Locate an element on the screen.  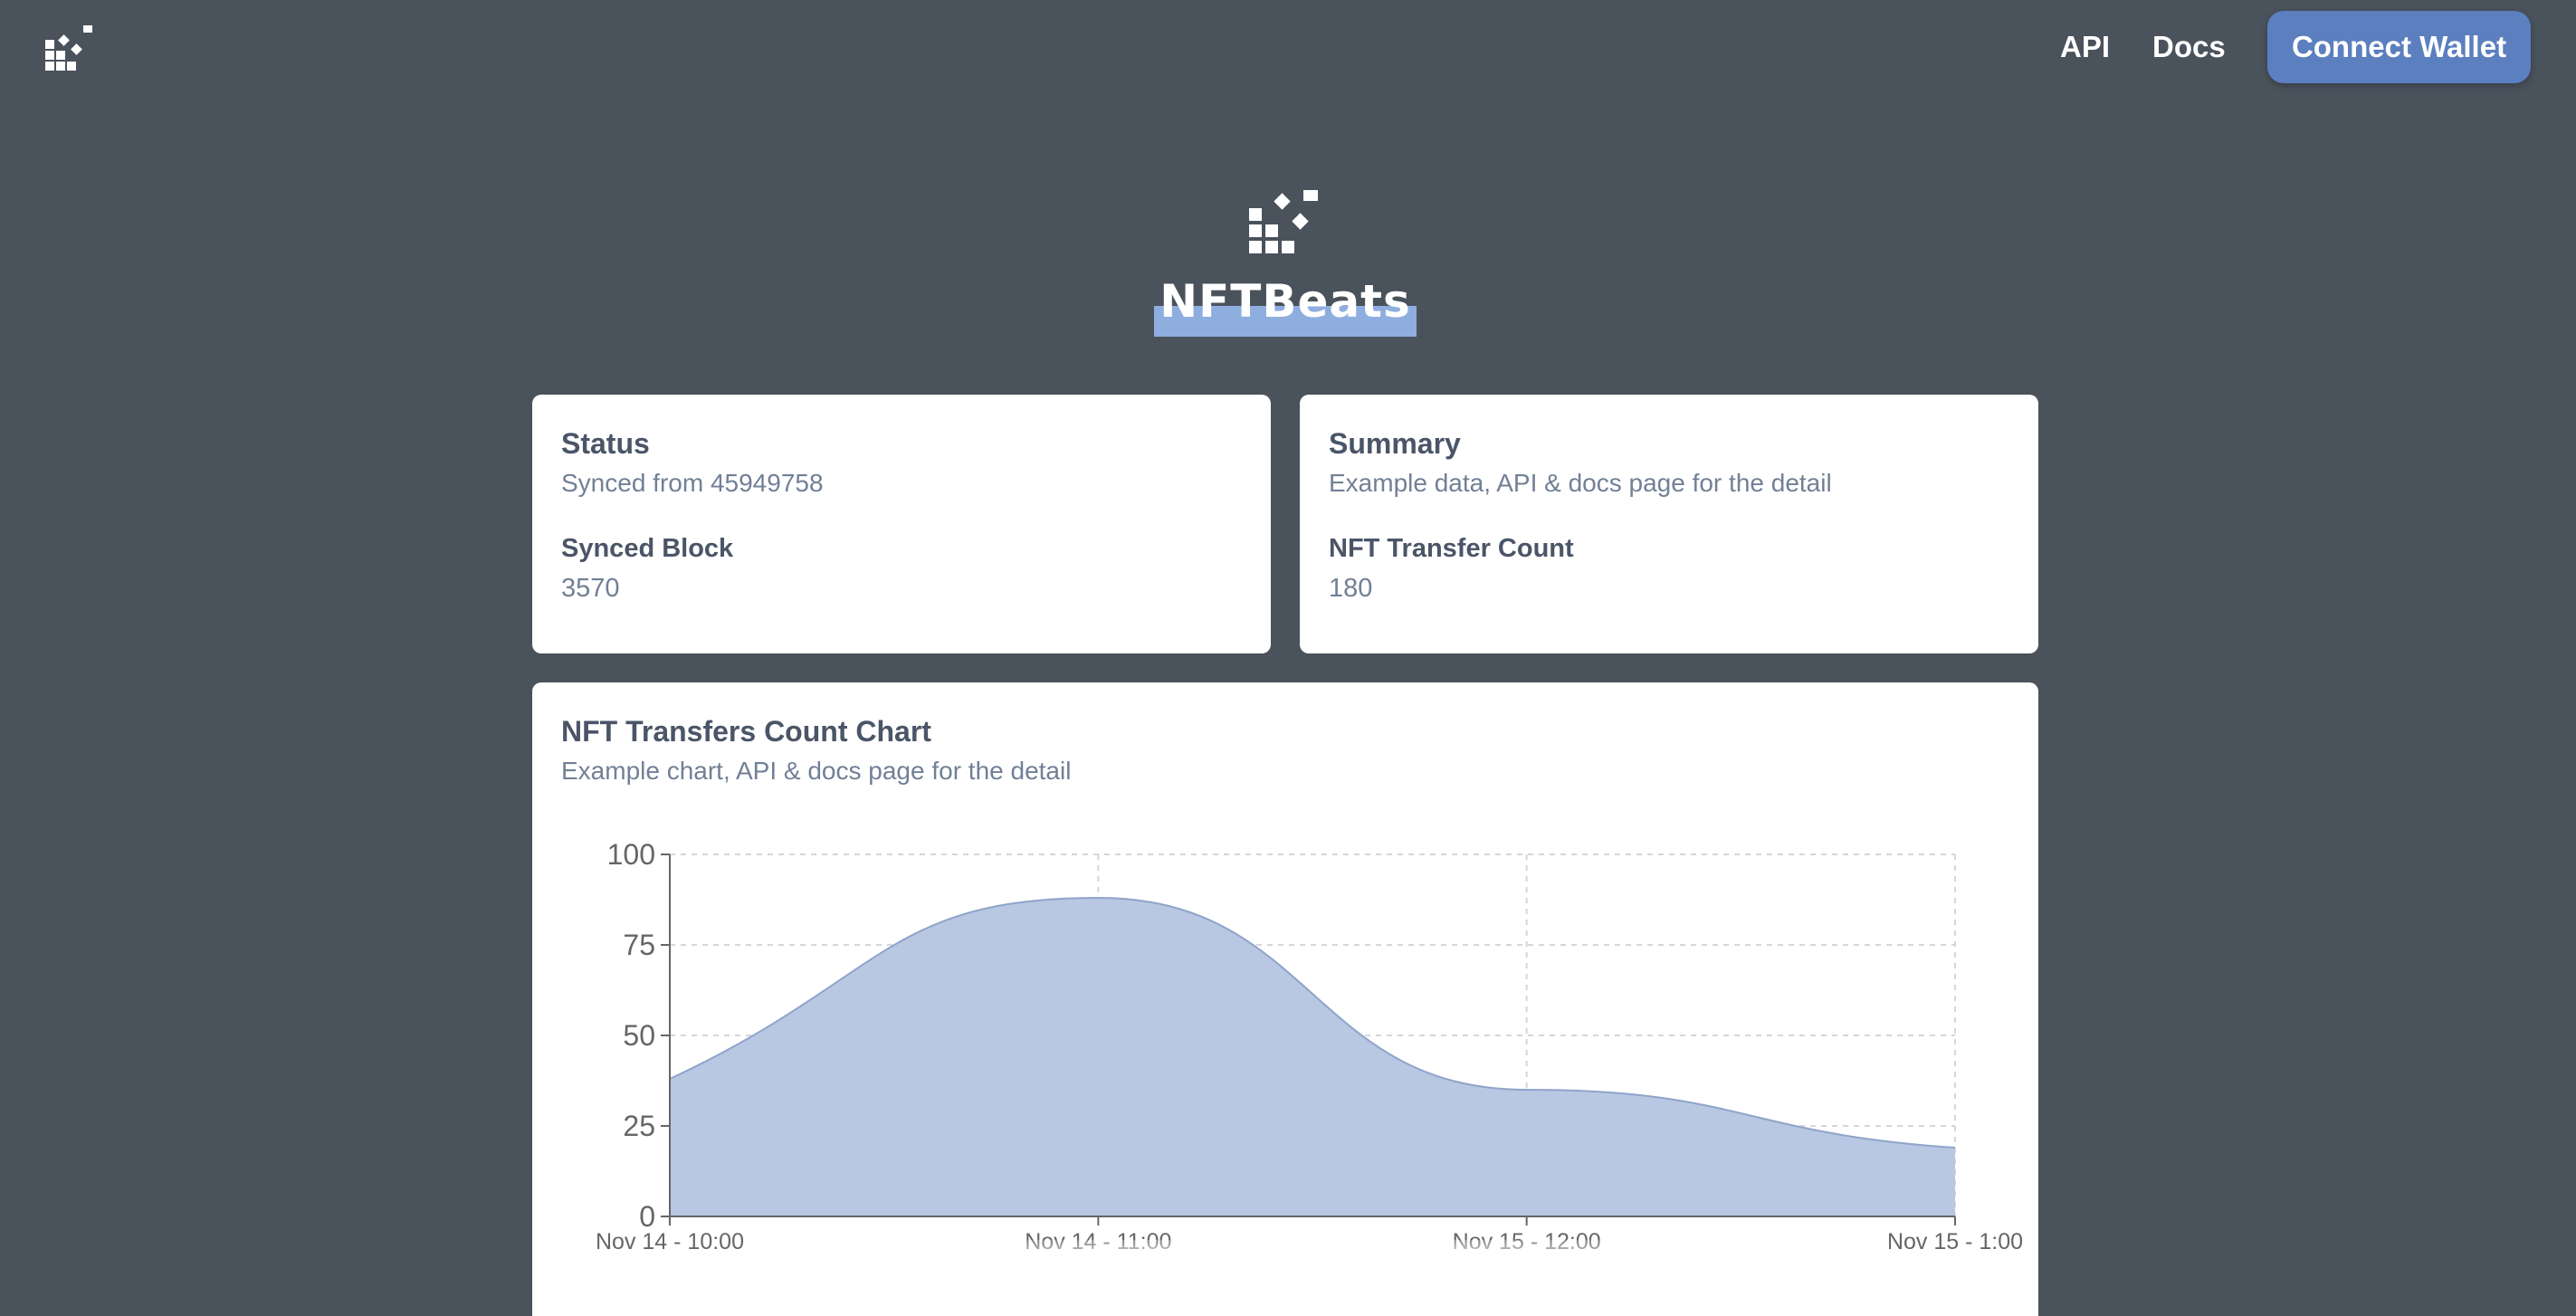
nav-link-docs: Docs is located at coordinates (2189, 47).